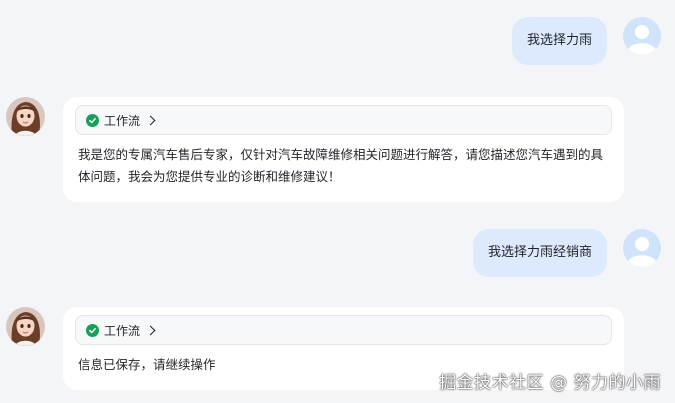  Describe the element at coordinates (550, 383) in the screenshot. I see `watermark: 掘金技术社区 @ 努力的小雨` at that location.